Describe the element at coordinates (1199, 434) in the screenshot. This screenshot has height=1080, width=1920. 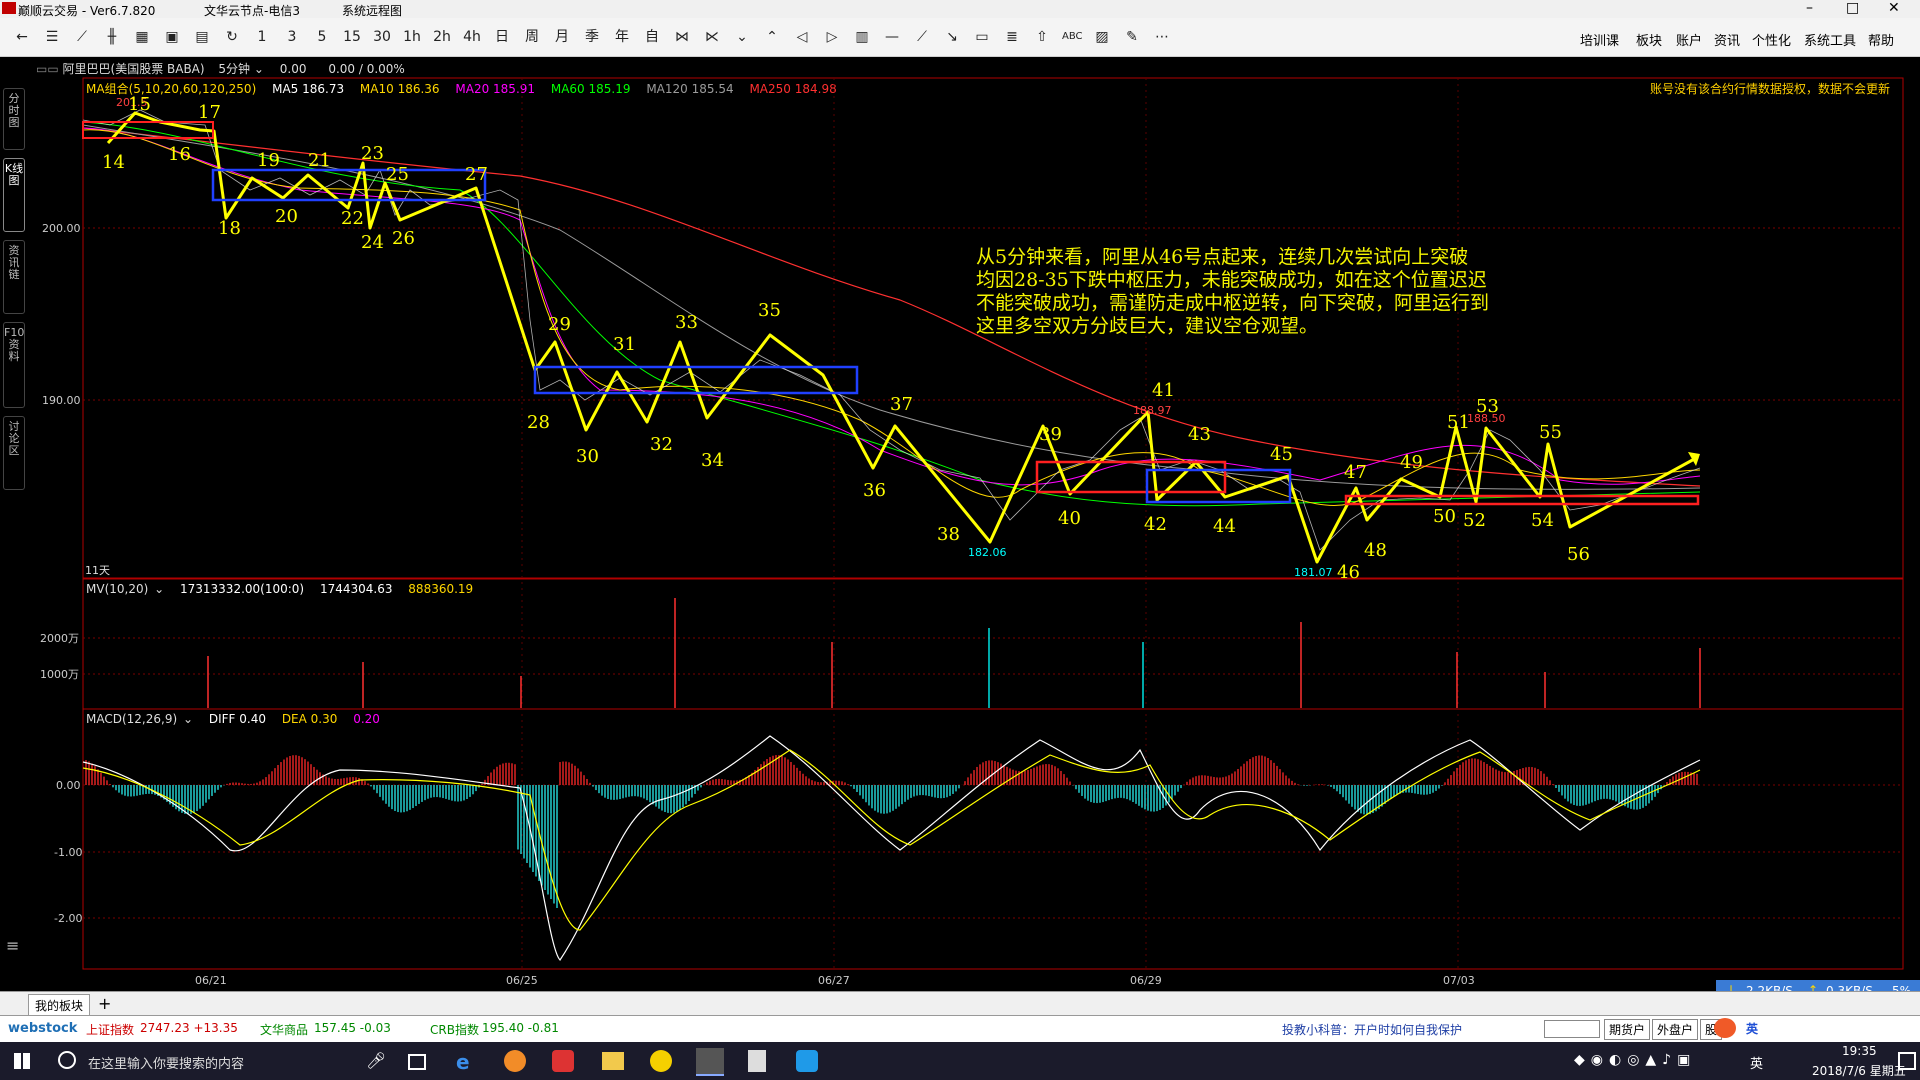
I see `point-label-43: 43` at that location.